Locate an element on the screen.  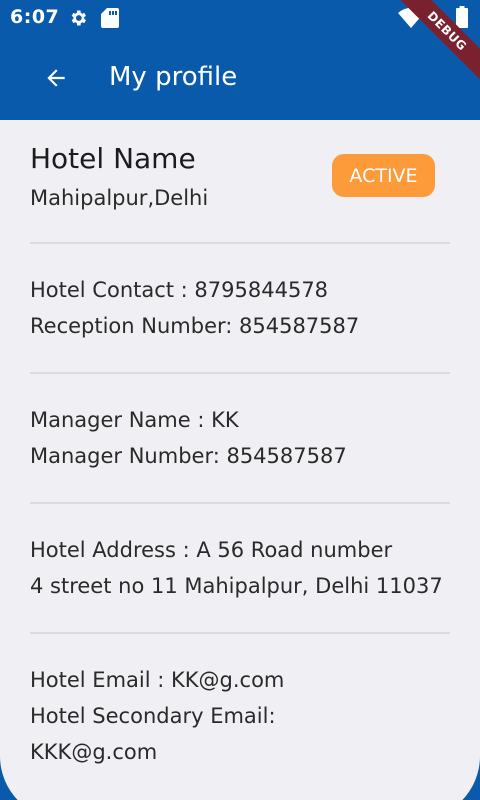
back-button is located at coordinates (56, 78).